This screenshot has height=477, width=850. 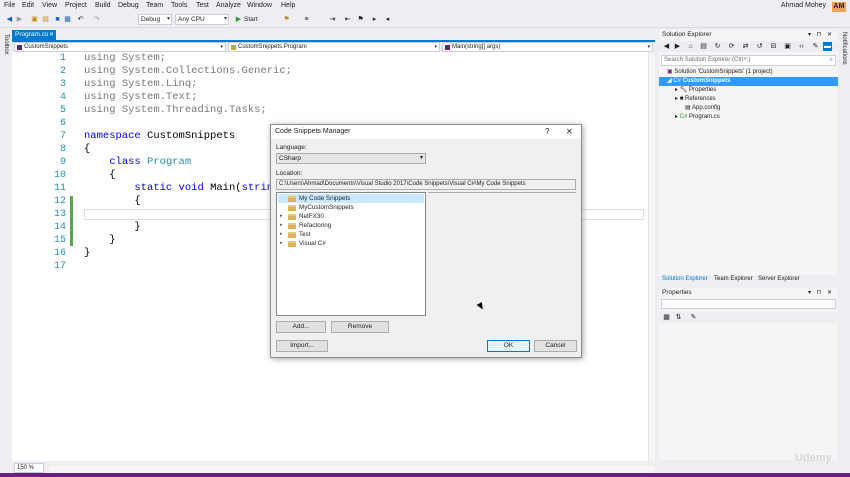 What do you see at coordinates (360, 19) in the screenshot?
I see `bookmark-icon: ⚑` at bounding box center [360, 19].